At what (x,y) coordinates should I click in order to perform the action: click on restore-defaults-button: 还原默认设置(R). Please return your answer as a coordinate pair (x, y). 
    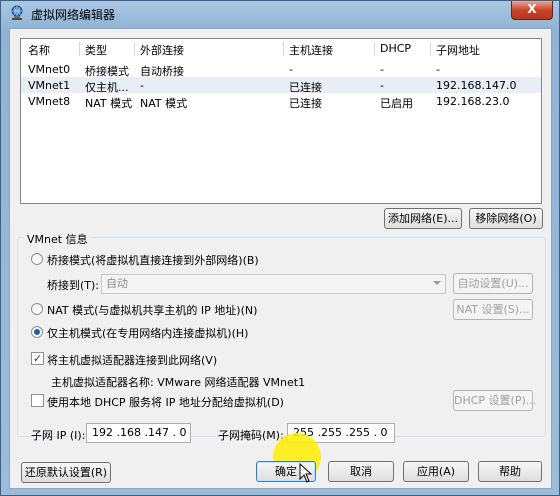
    Looking at the image, I should click on (66, 472).